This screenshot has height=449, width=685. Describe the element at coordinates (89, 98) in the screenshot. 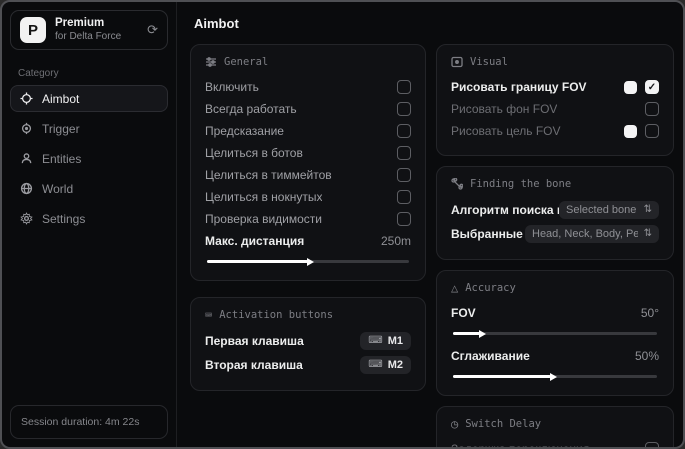

I see `sidebar-item-aimbot: Aimbot` at that location.